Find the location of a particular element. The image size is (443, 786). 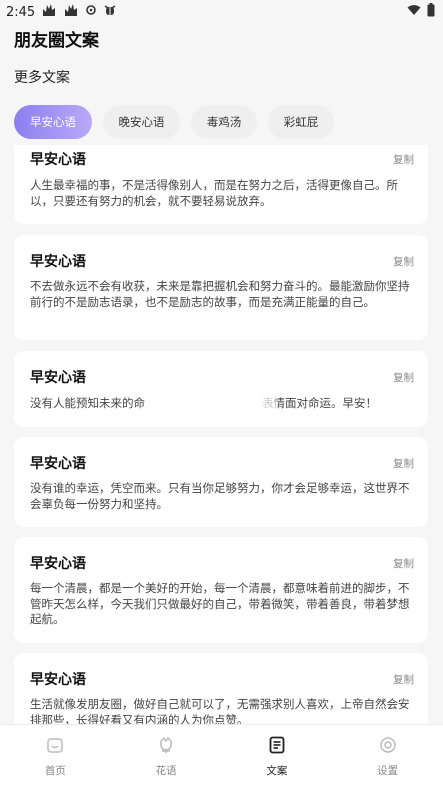

card-text-end: 表情面对命运。早安！ is located at coordinates (319, 403).